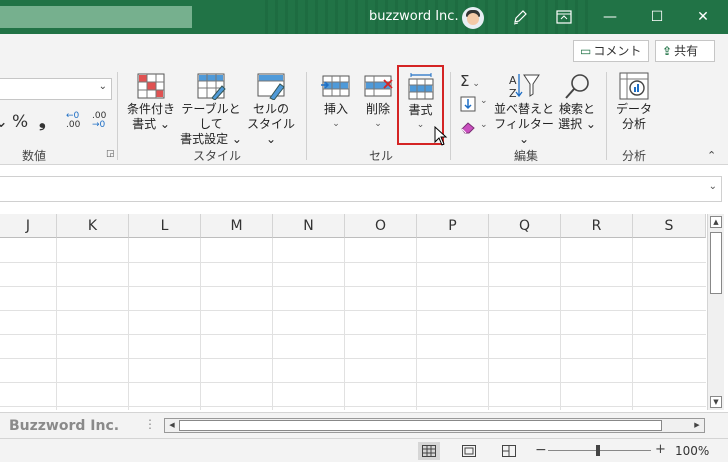 The width and height of the screenshot is (728, 462). I want to click on find-select-button: 検索と 選択 ⌄, so click(577, 107).